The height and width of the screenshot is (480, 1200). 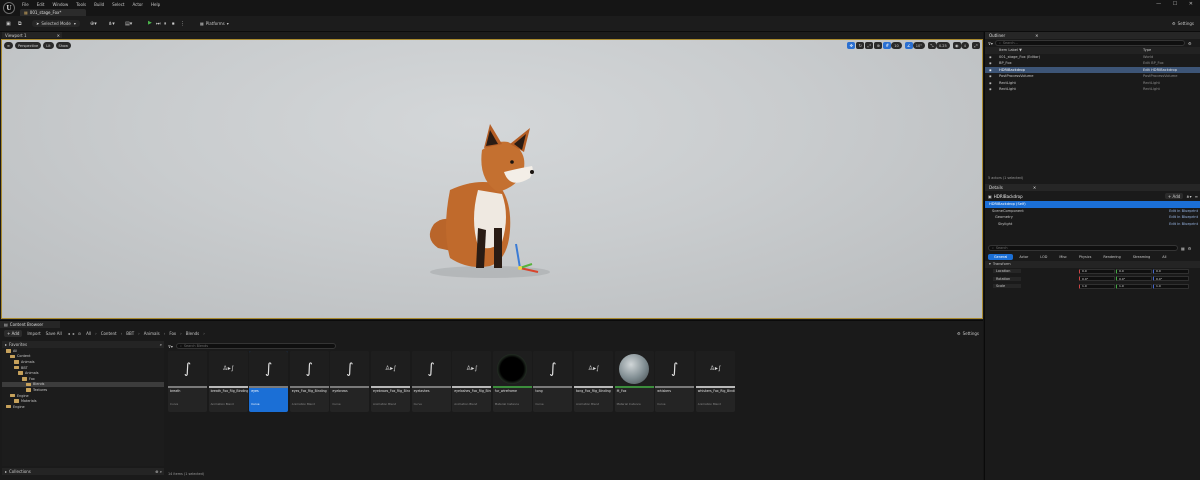 What do you see at coordinates (30, 324) in the screenshot?
I see `content-browser-tab: ▤ Content Browser` at bounding box center [30, 324].